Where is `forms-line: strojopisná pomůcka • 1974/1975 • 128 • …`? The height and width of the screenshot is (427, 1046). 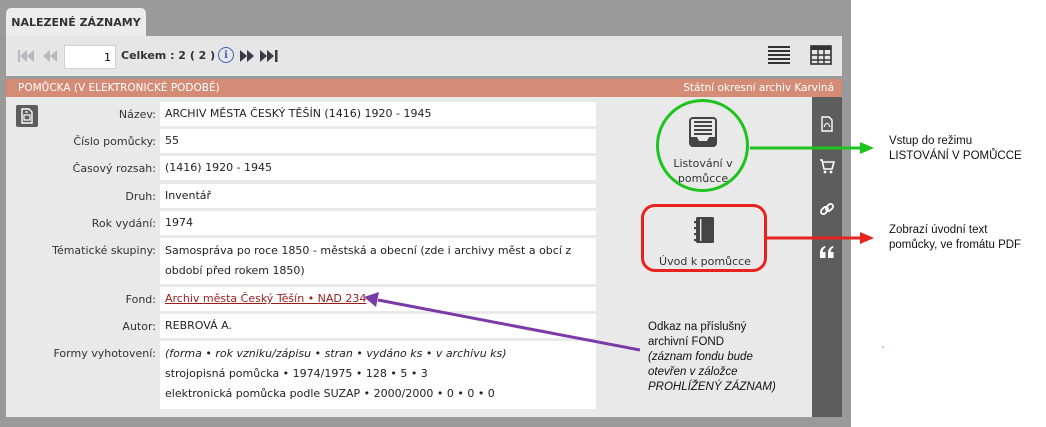 forms-line: strojopisná pomůcka • 1974/1975 • 128 • … is located at coordinates (296, 373).